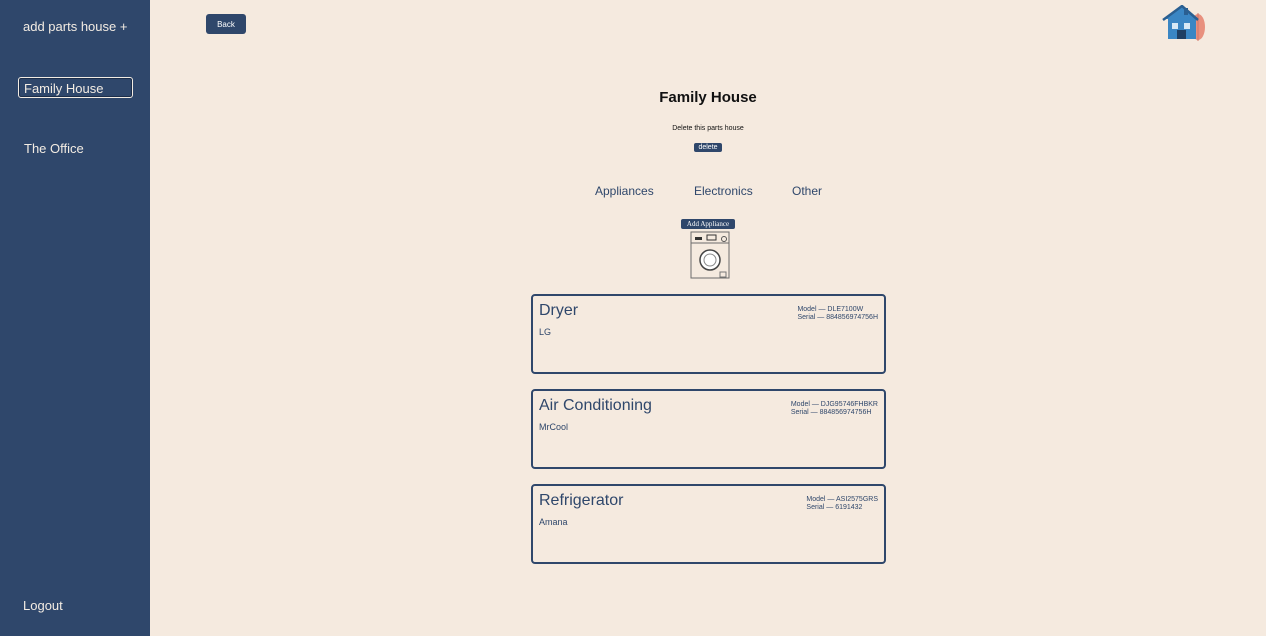  Describe the element at coordinates (559, 310) in the screenshot. I see `appliance-name: Dryer` at that location.